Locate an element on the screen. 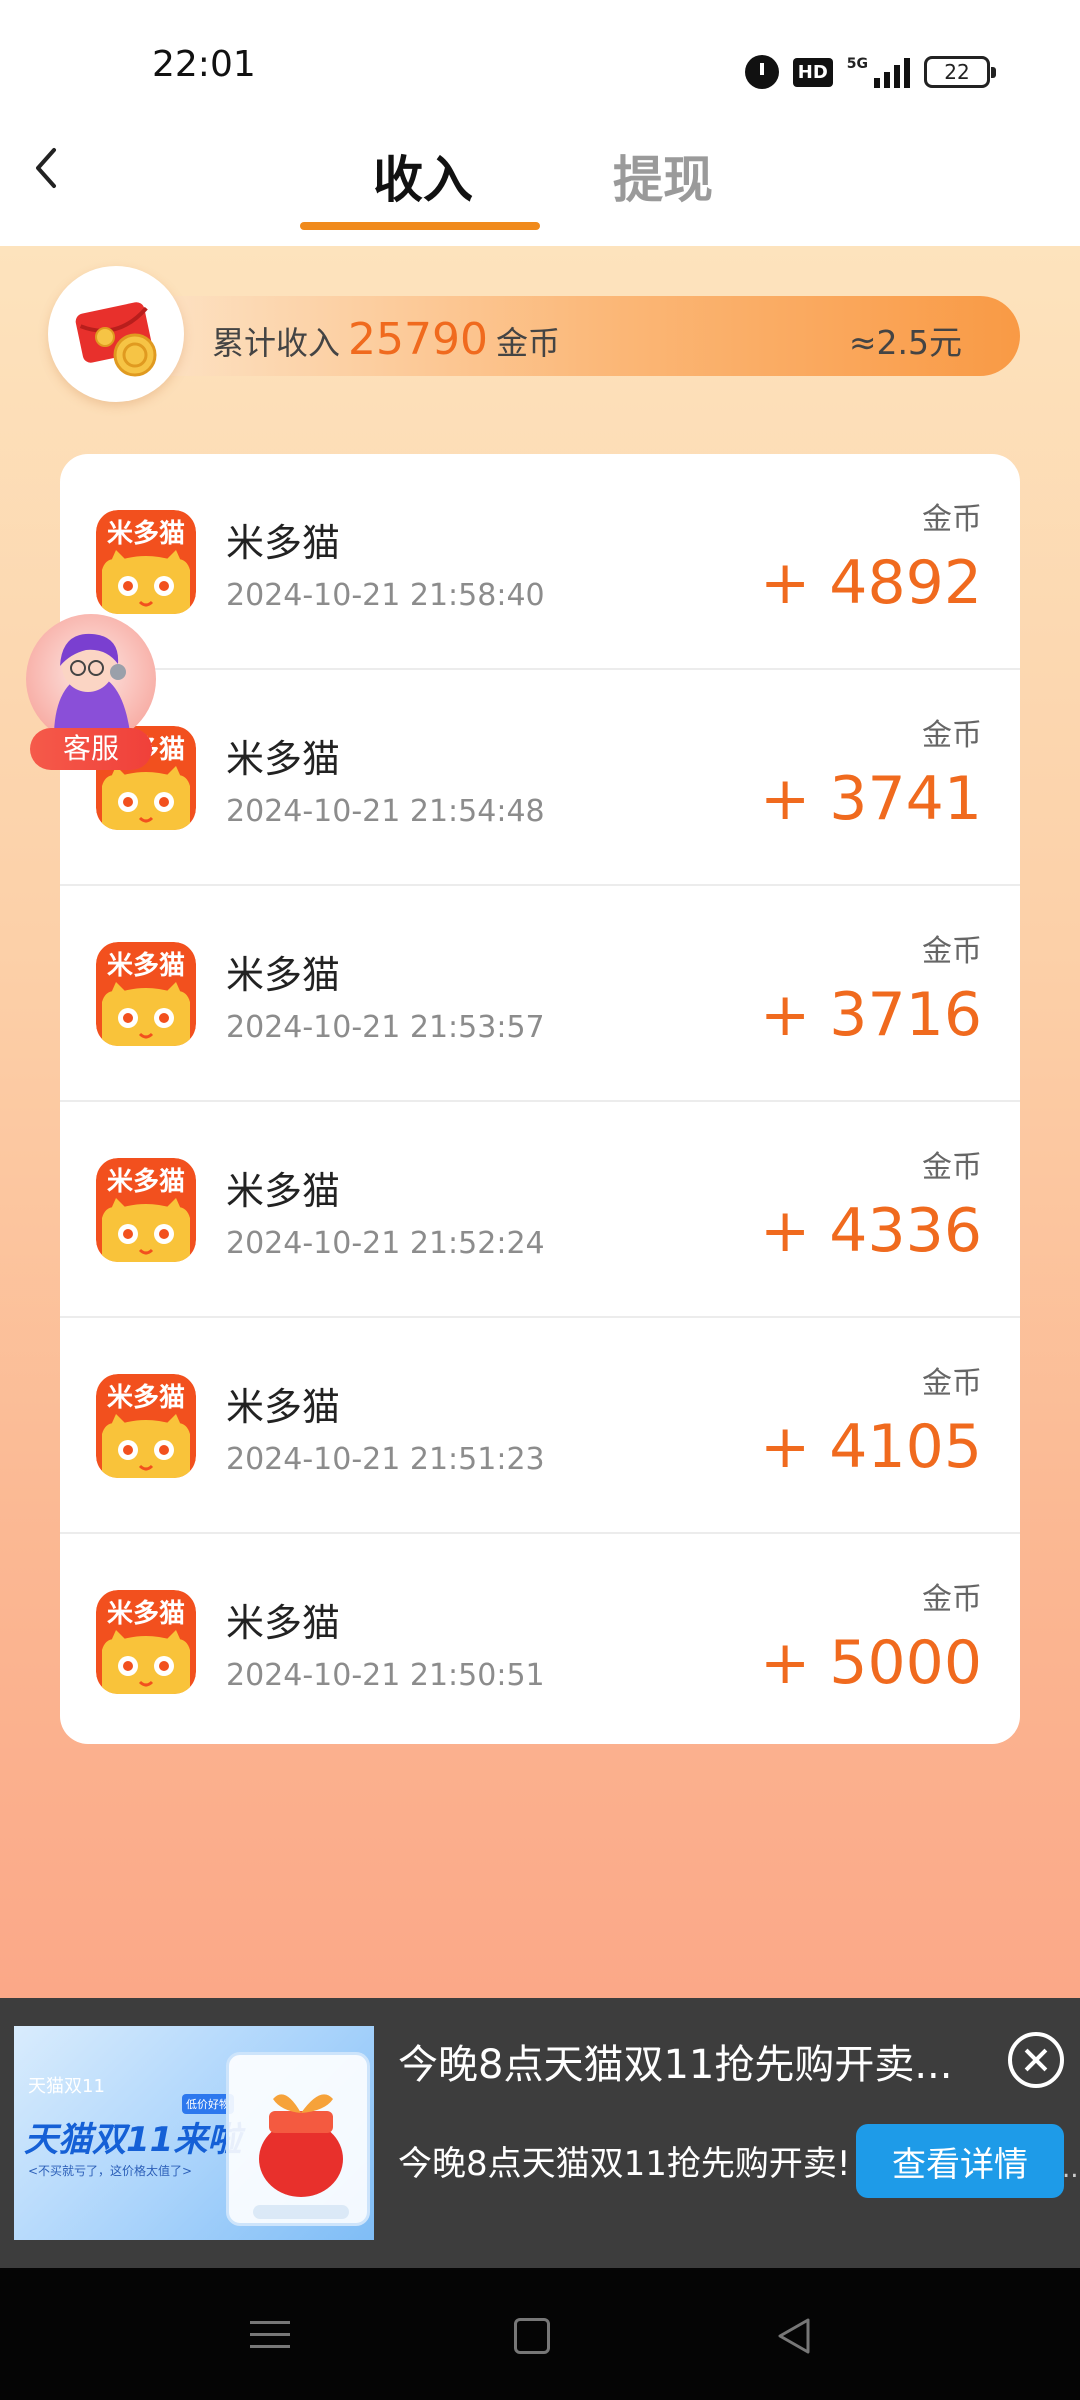  summary-text: 累计收入 25790 金币 is located at coordinates (386, 339).